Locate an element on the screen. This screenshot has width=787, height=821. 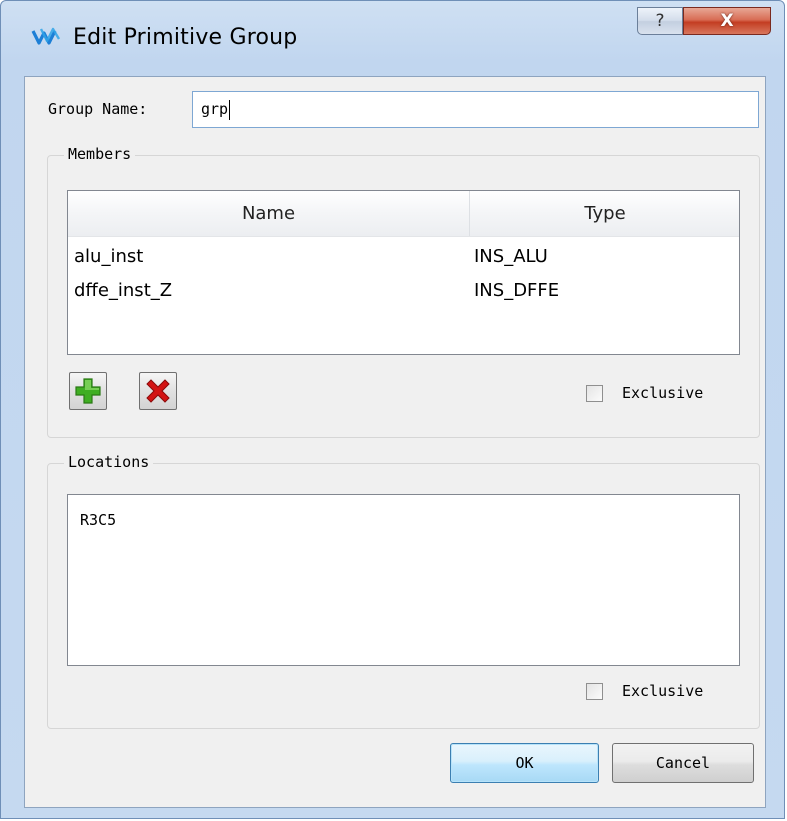
locations-exclusive-checkbox is located at coordinates (594, 691).